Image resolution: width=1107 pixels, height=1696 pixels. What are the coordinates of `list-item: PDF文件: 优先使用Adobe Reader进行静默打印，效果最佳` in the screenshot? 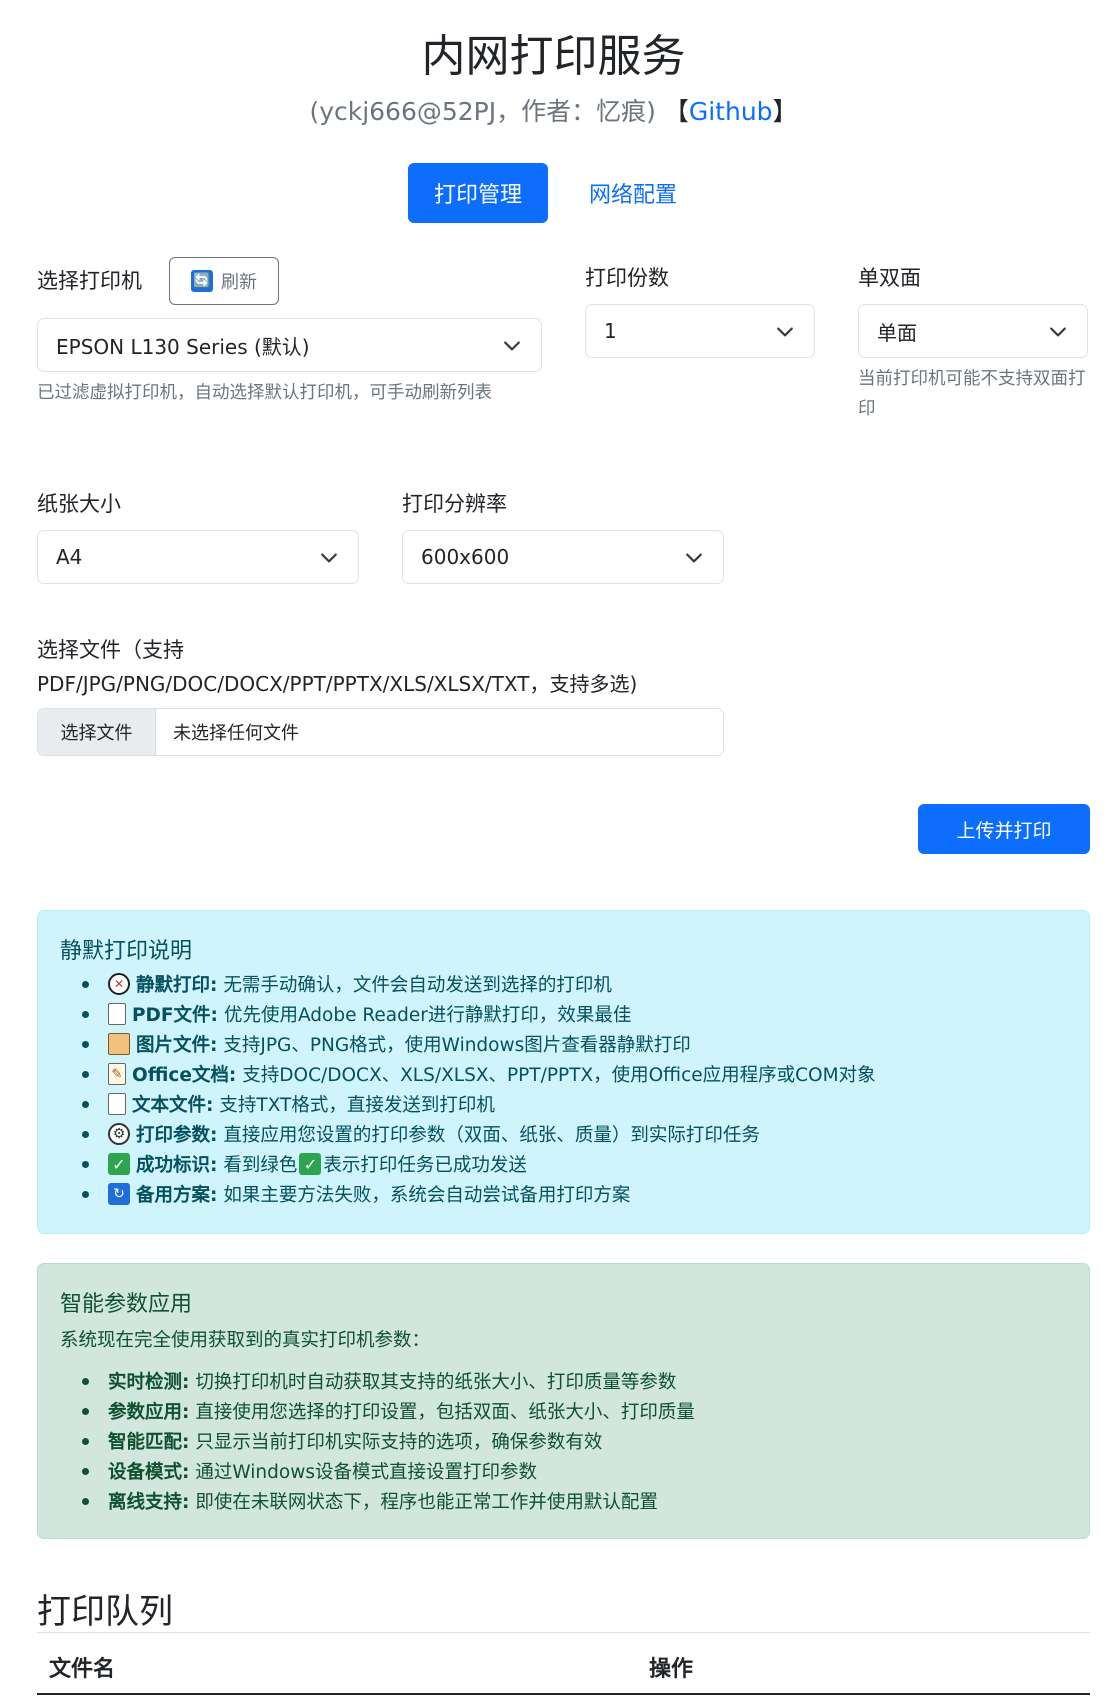 It's located at (479, 1014).